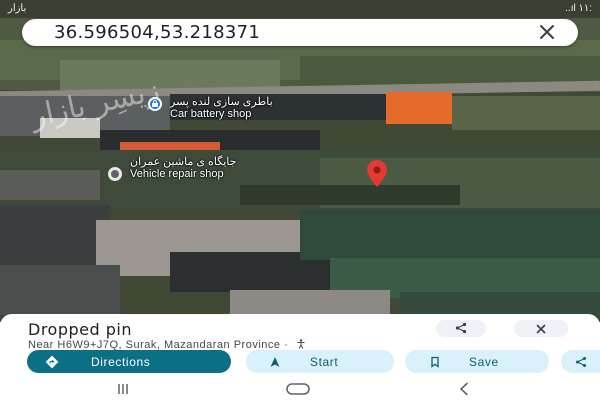 The width and height of the screenshot is (600, 400). Describe the element at coordinates (183, 162) in the screenshot. I see `place-name-fa: جایگاه ی ماشین عمران` at that location.